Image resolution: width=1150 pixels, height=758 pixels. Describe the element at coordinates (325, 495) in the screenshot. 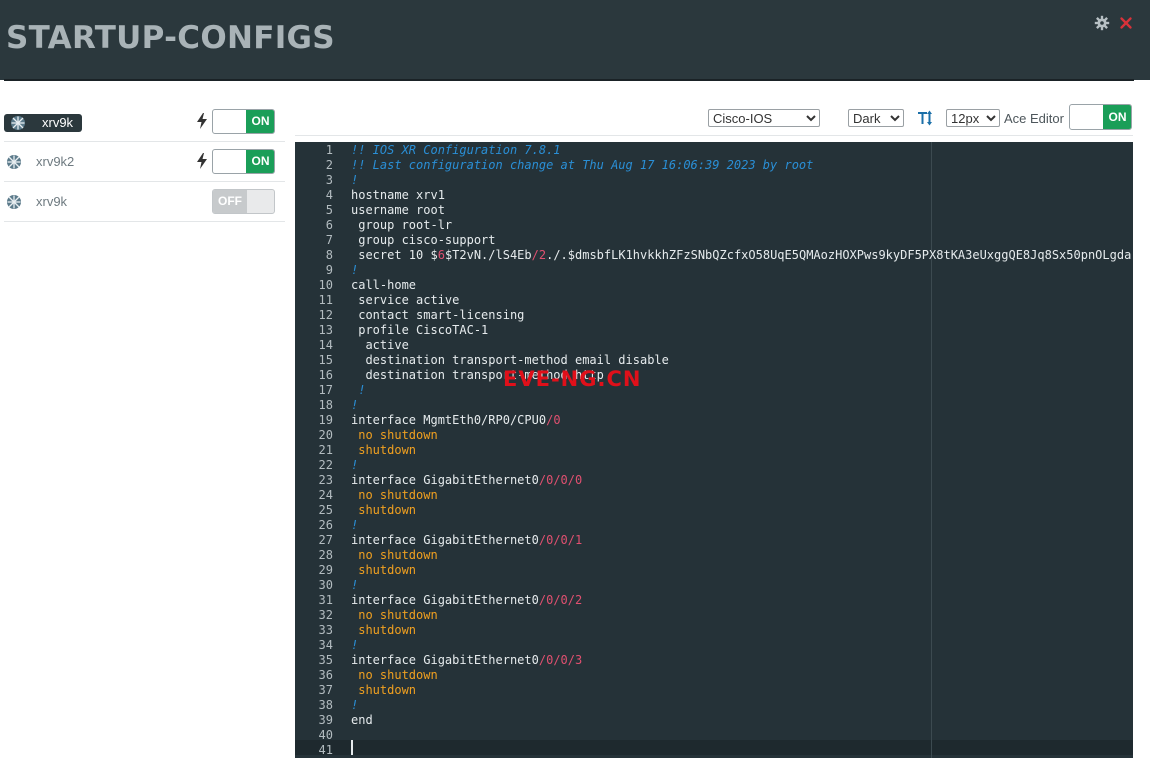

I see `line-number: 24` at that location.